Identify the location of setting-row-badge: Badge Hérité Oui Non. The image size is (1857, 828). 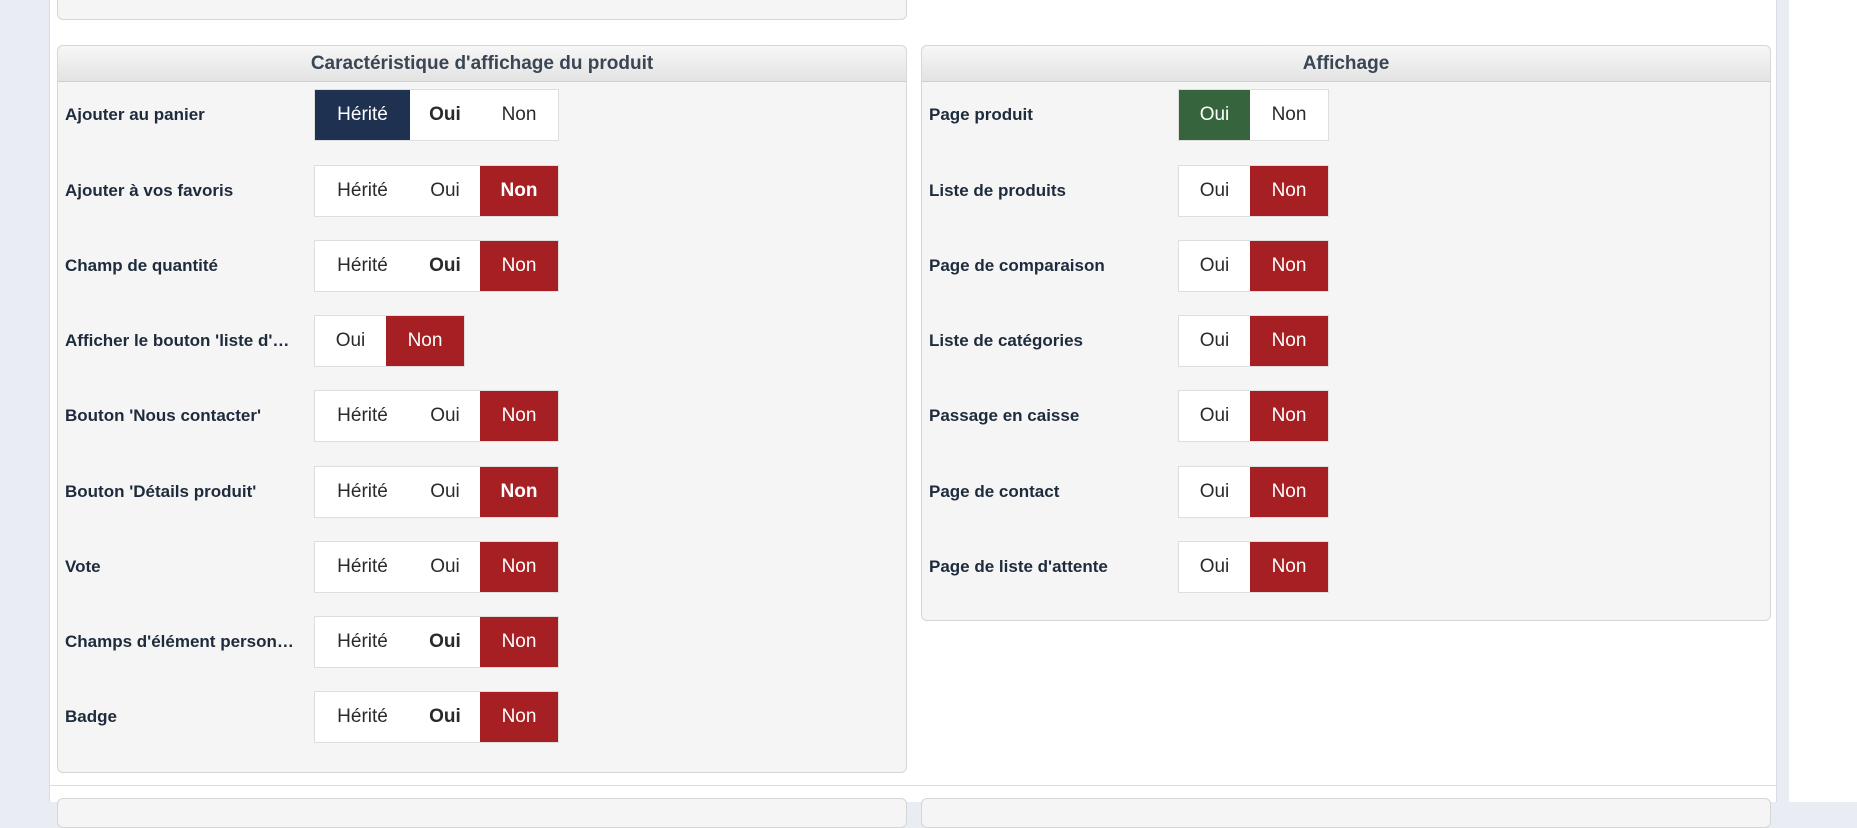
(482, 718).